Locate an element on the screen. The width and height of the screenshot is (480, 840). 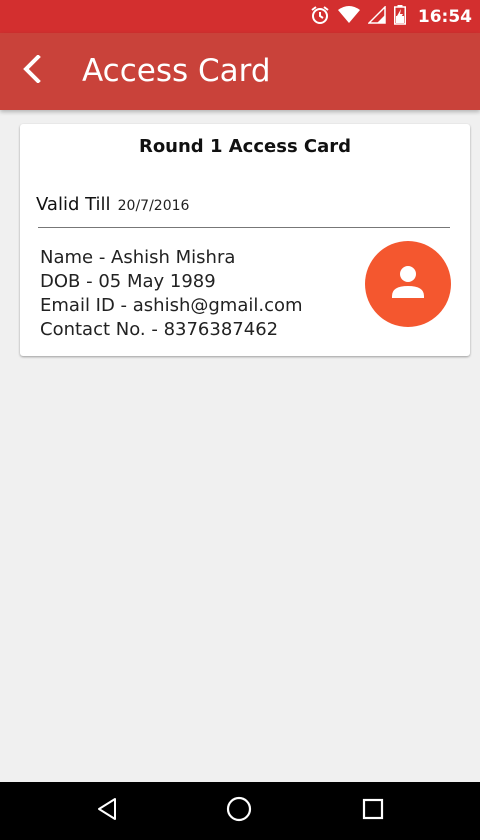
home-circle-icon is located at coordinates (239, 811).